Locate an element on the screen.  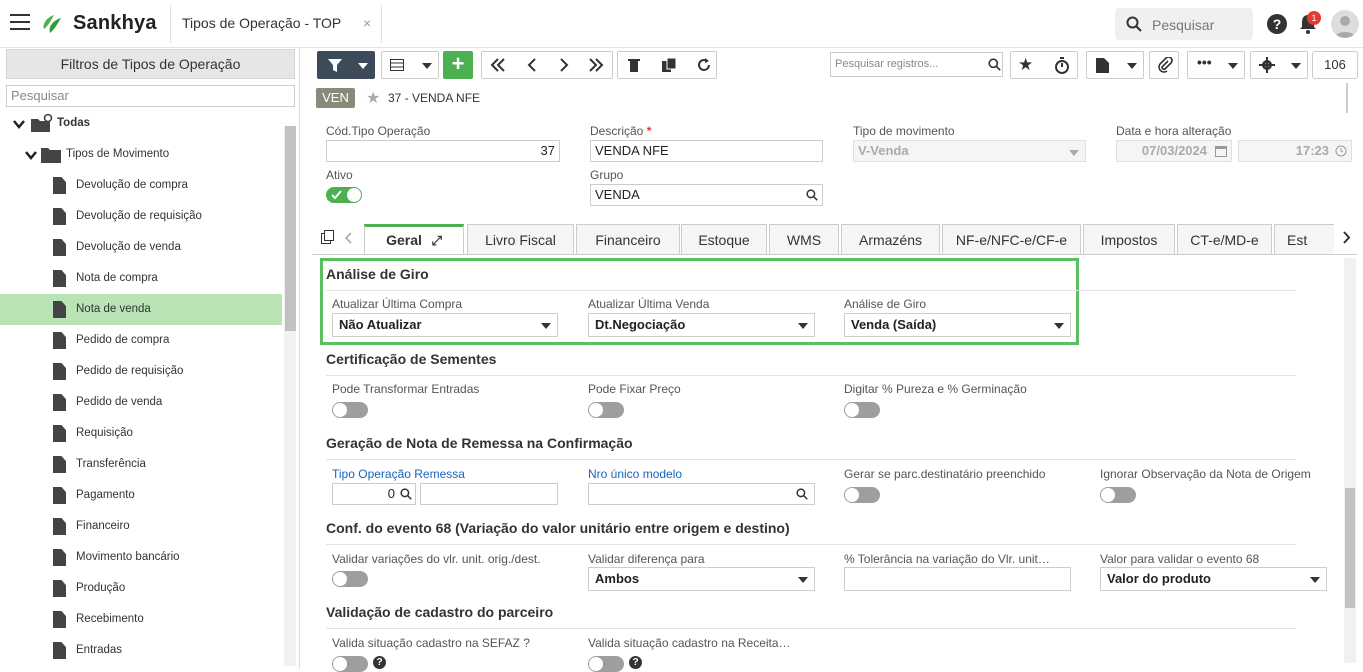
validar-diferenca-select: Ambos is located at coordinates (701, 579).